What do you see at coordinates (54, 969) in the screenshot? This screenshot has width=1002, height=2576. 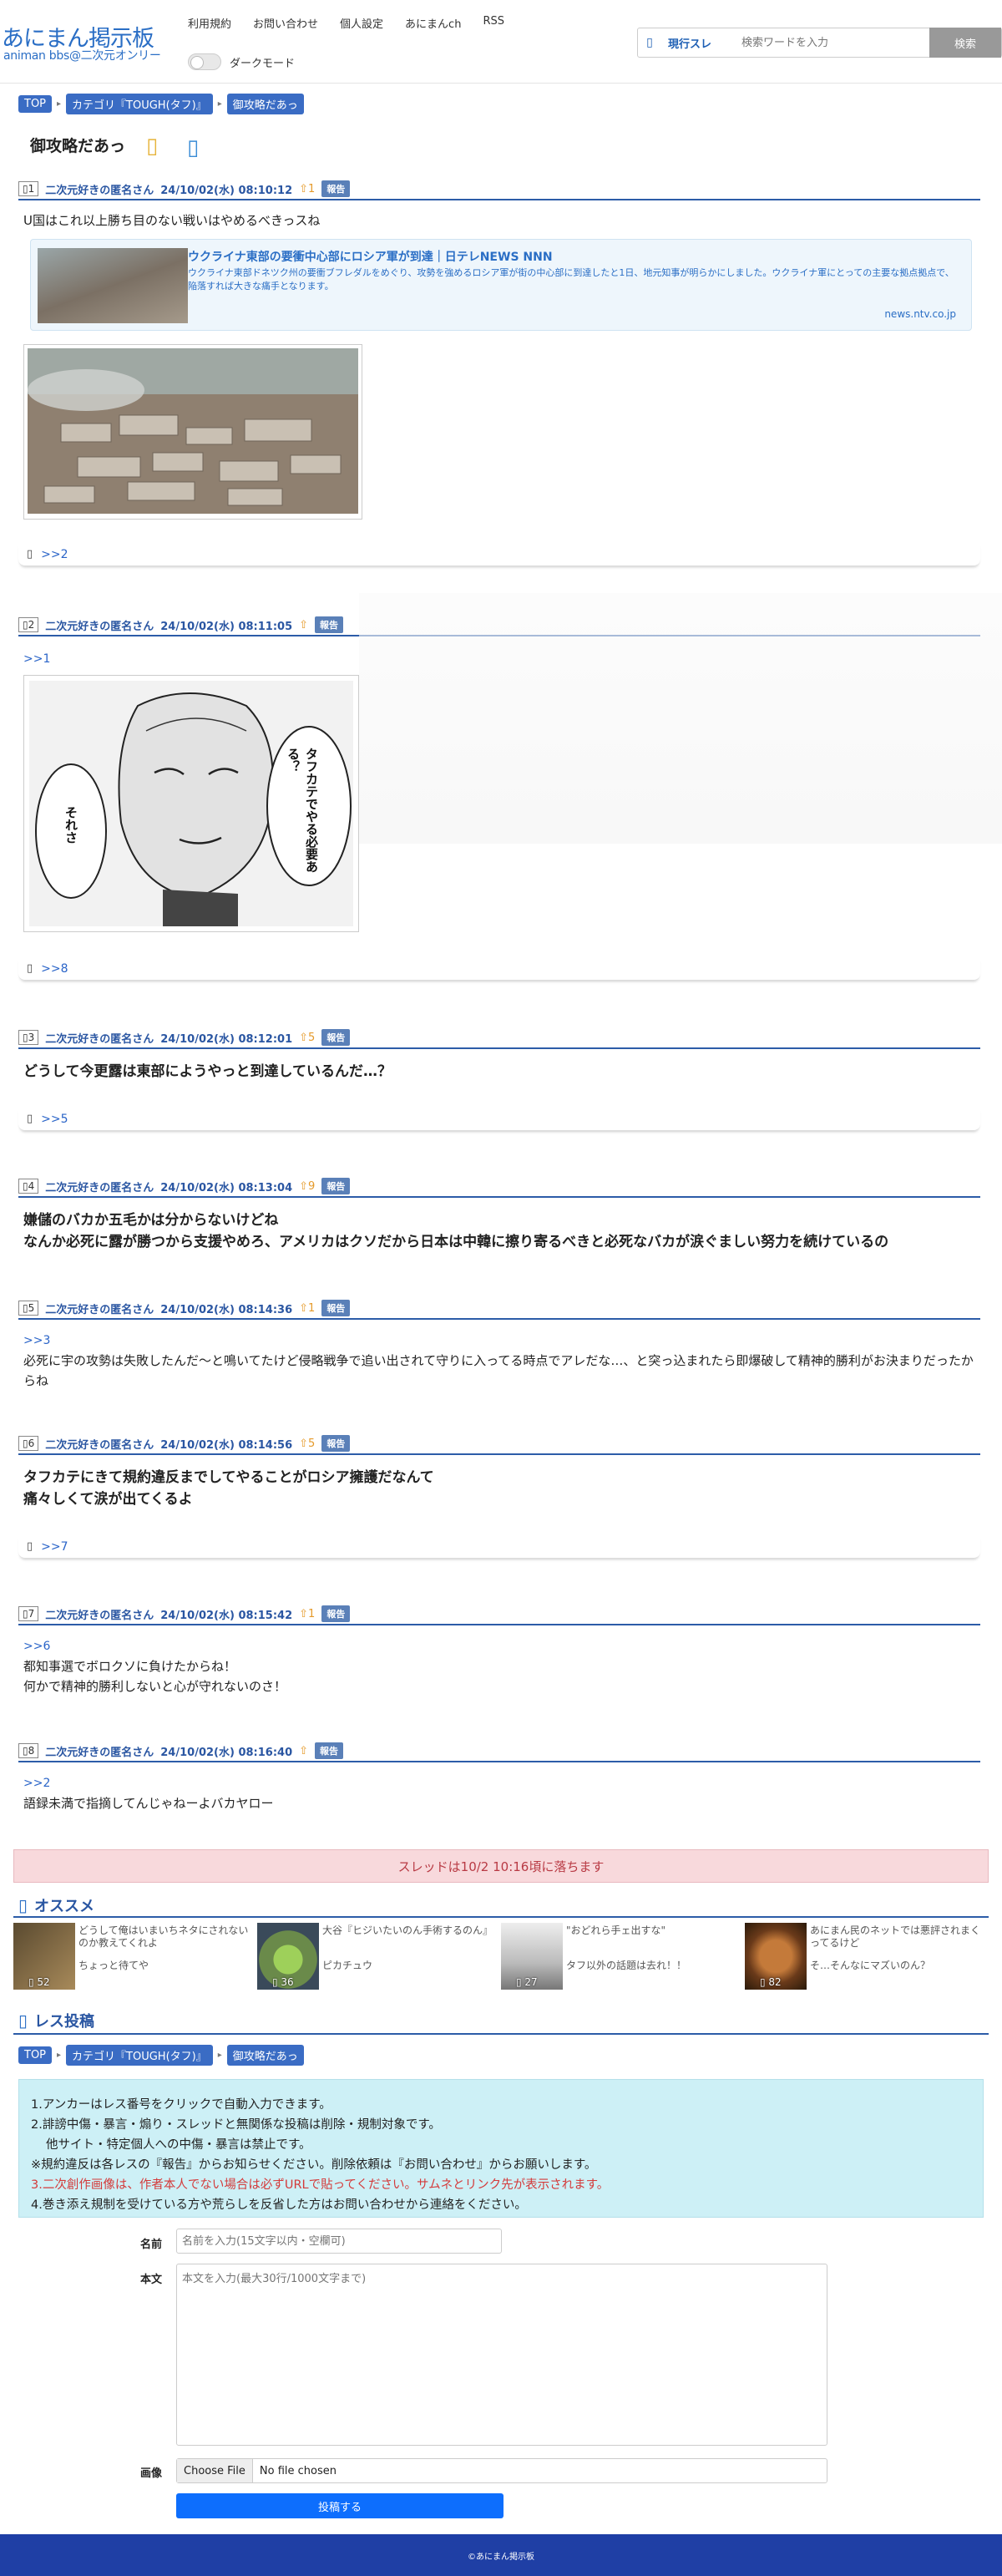 I see `reply-link: >>8` at bounding box center [54, 969].